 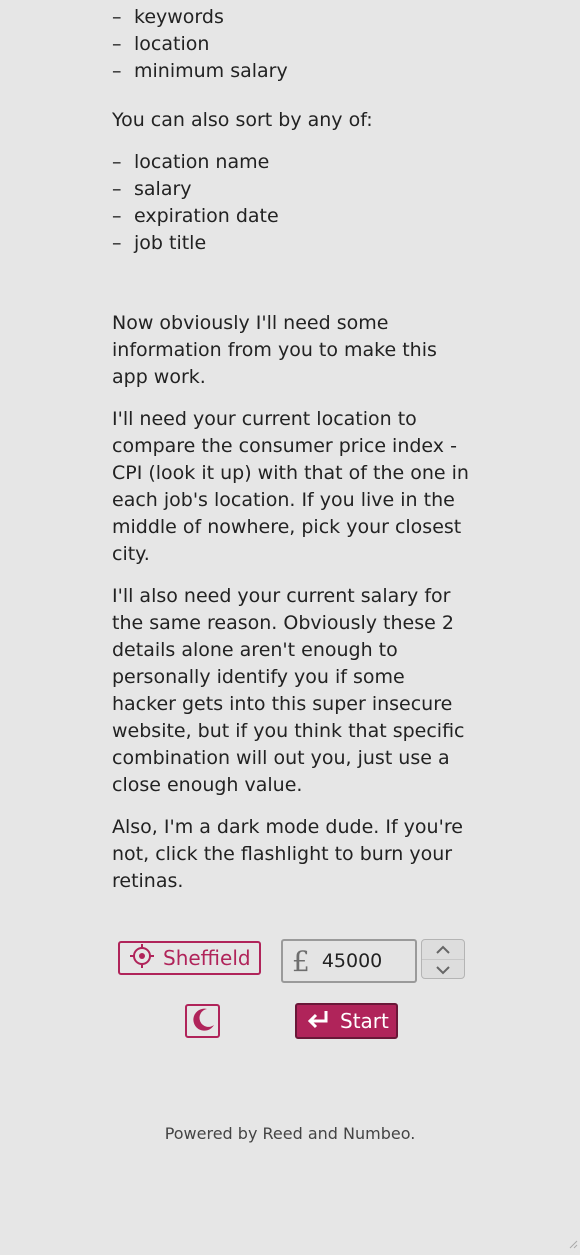 I want to click on list-item: – keywords, so click(x=168, y=17).